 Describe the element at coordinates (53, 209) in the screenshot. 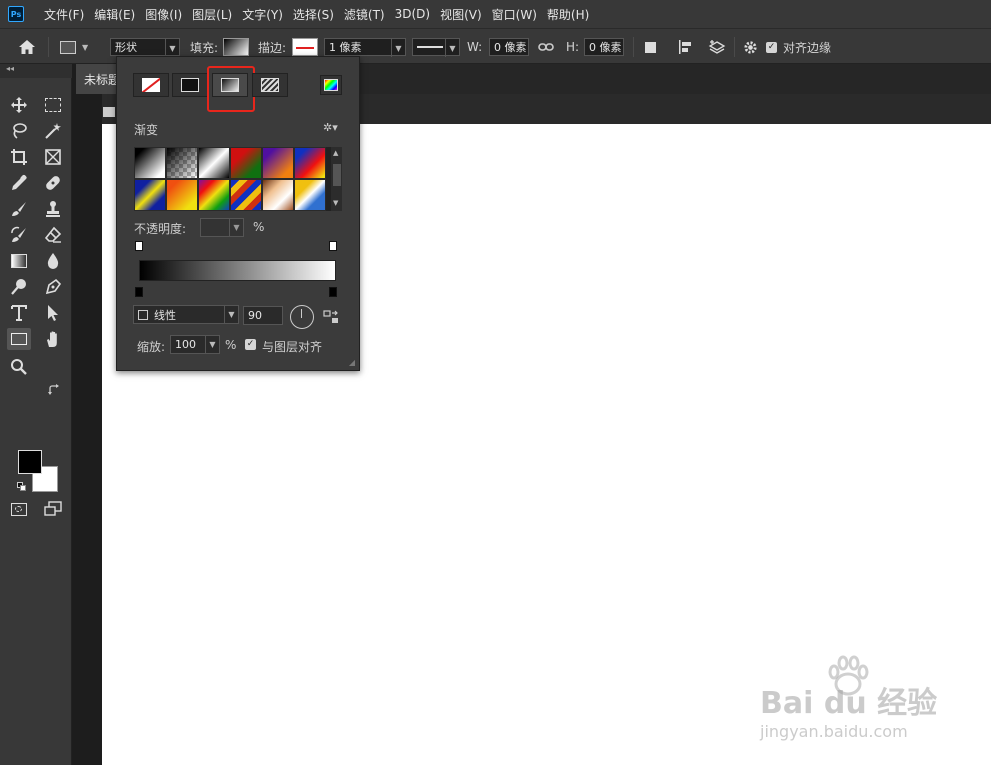

I see `clone-stamp-tool` at that location.